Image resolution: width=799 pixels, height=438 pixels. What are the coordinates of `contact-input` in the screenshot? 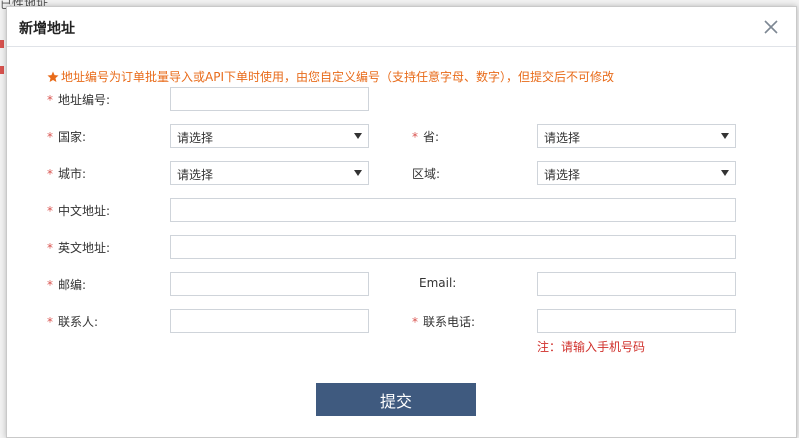 It's located at (269, 321).